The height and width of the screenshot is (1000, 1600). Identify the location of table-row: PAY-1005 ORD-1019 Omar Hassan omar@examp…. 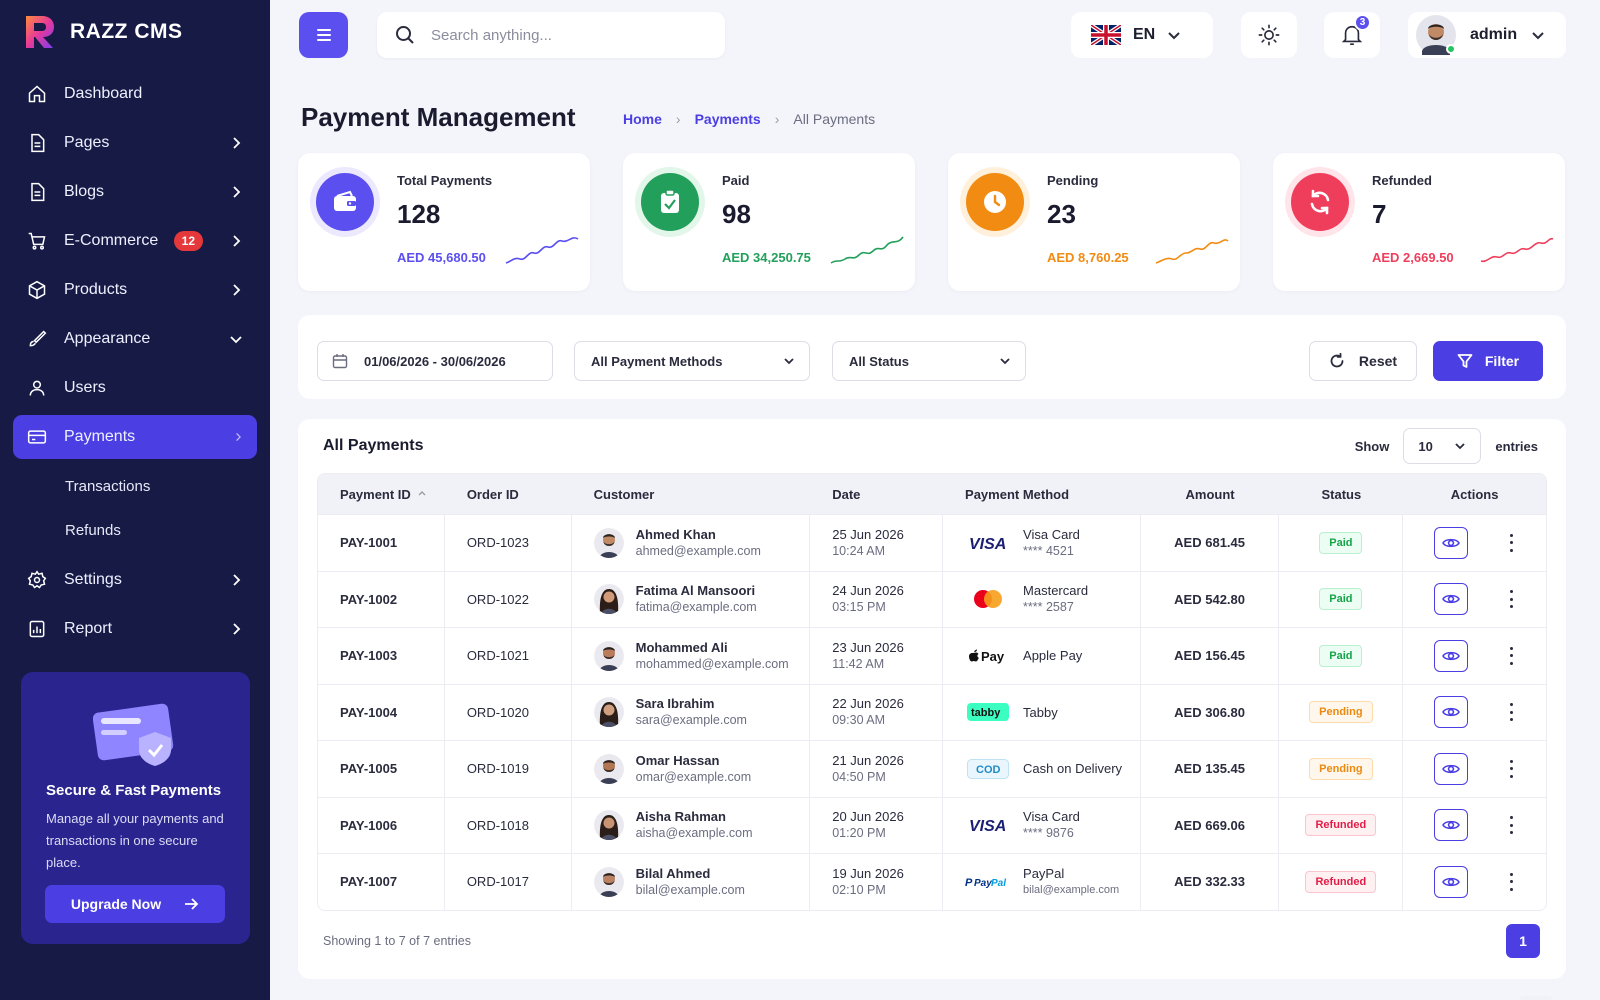
(932, 768).